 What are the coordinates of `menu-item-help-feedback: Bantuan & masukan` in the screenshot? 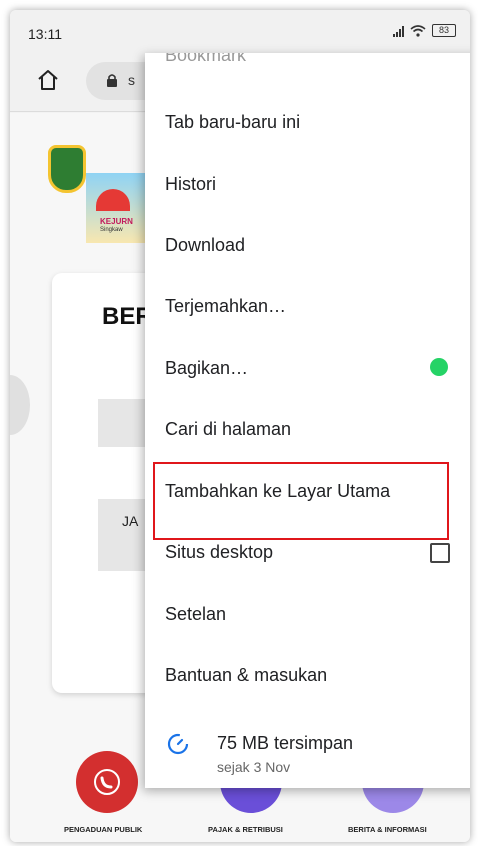 It's located at (307, 677).